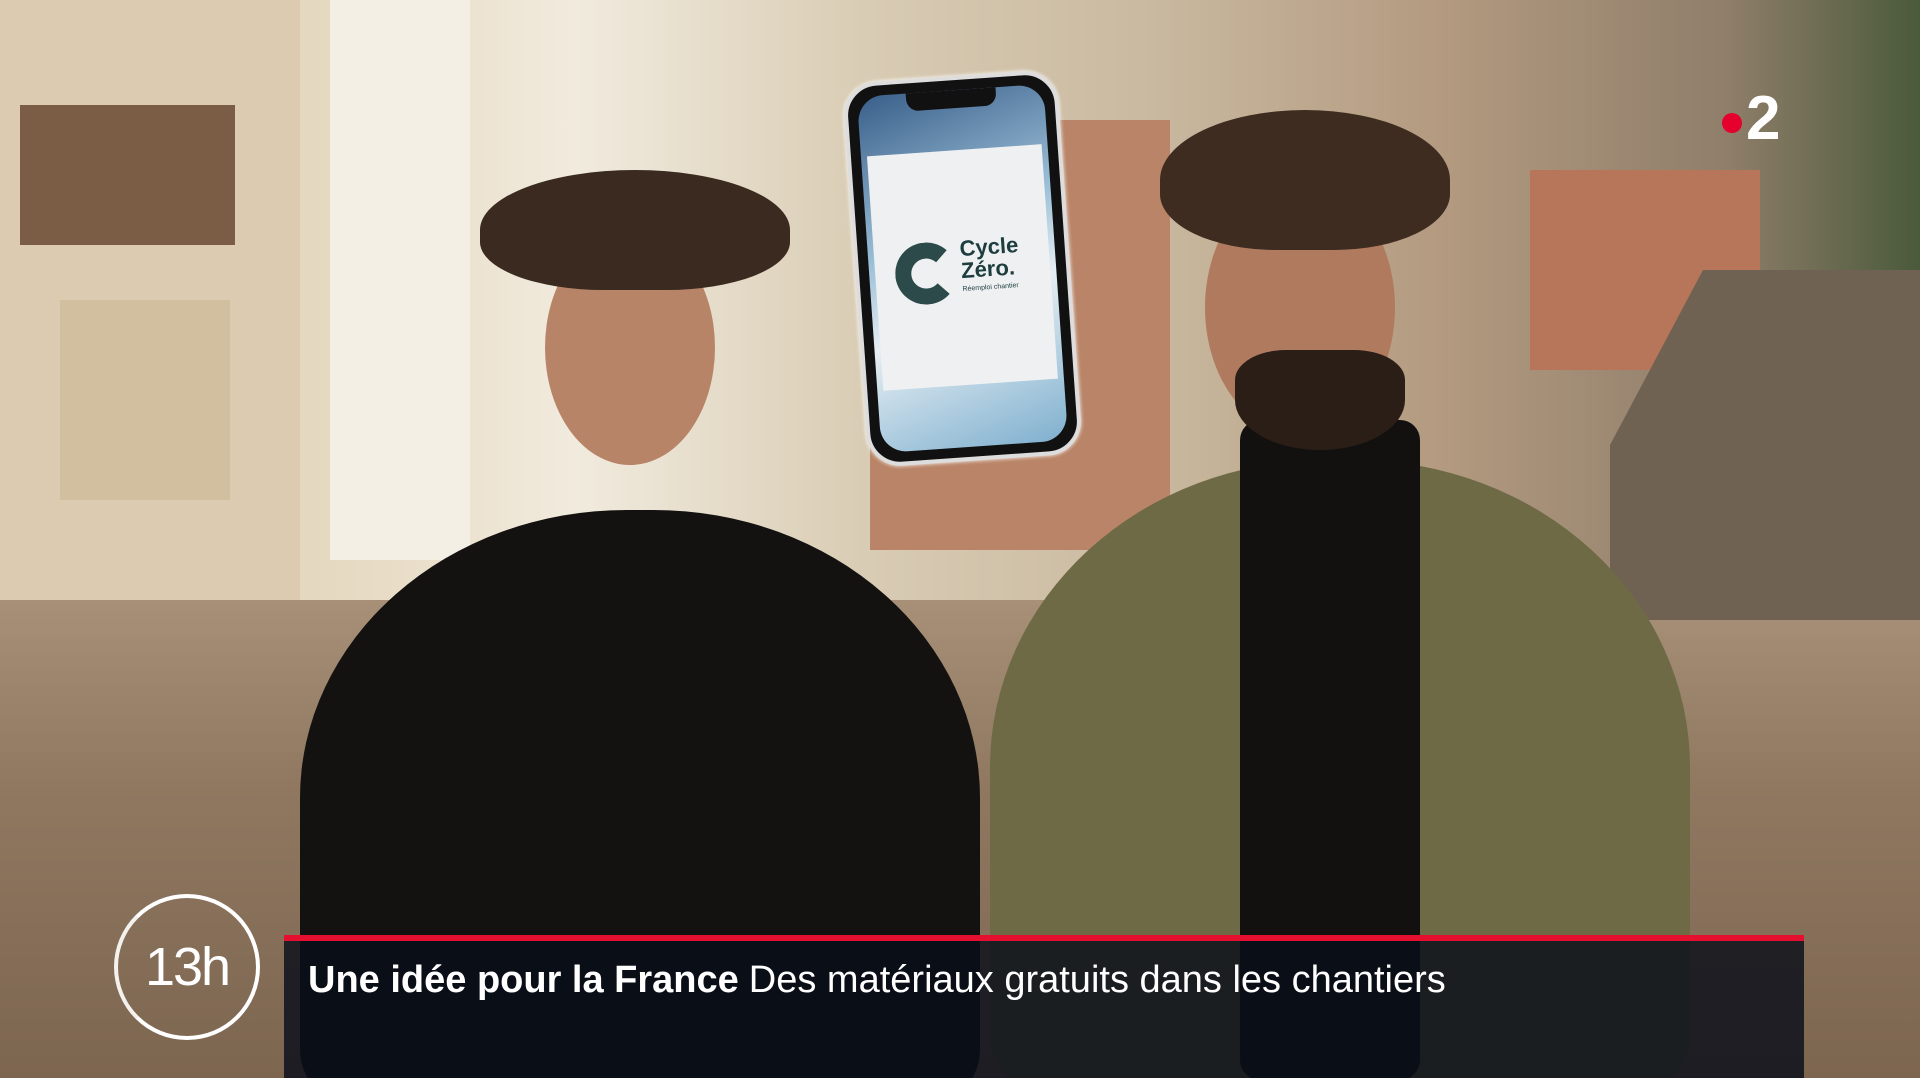 This screenshot has width=1920, height=1078. I want to click on brand-tagline: Réemploi chantier, so click(990, 288).